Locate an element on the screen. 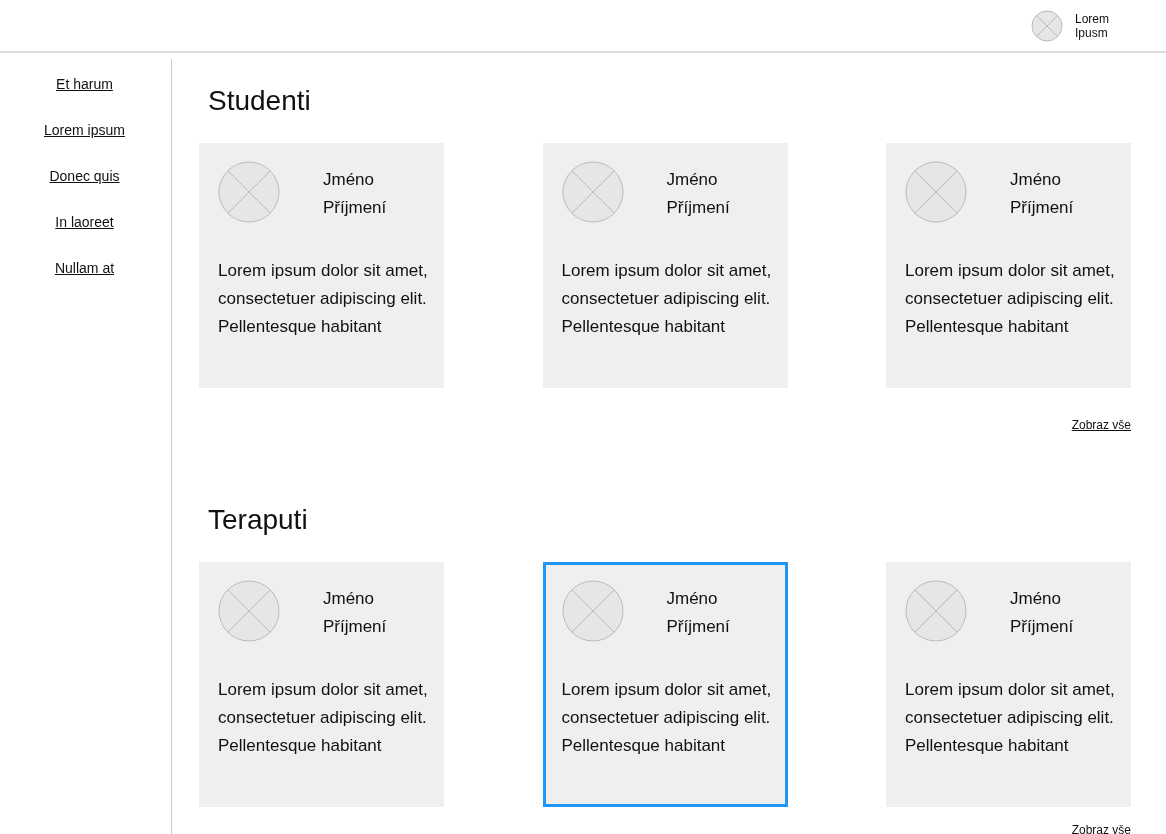  section-title: Studenti is located at coordinates (260, 101).